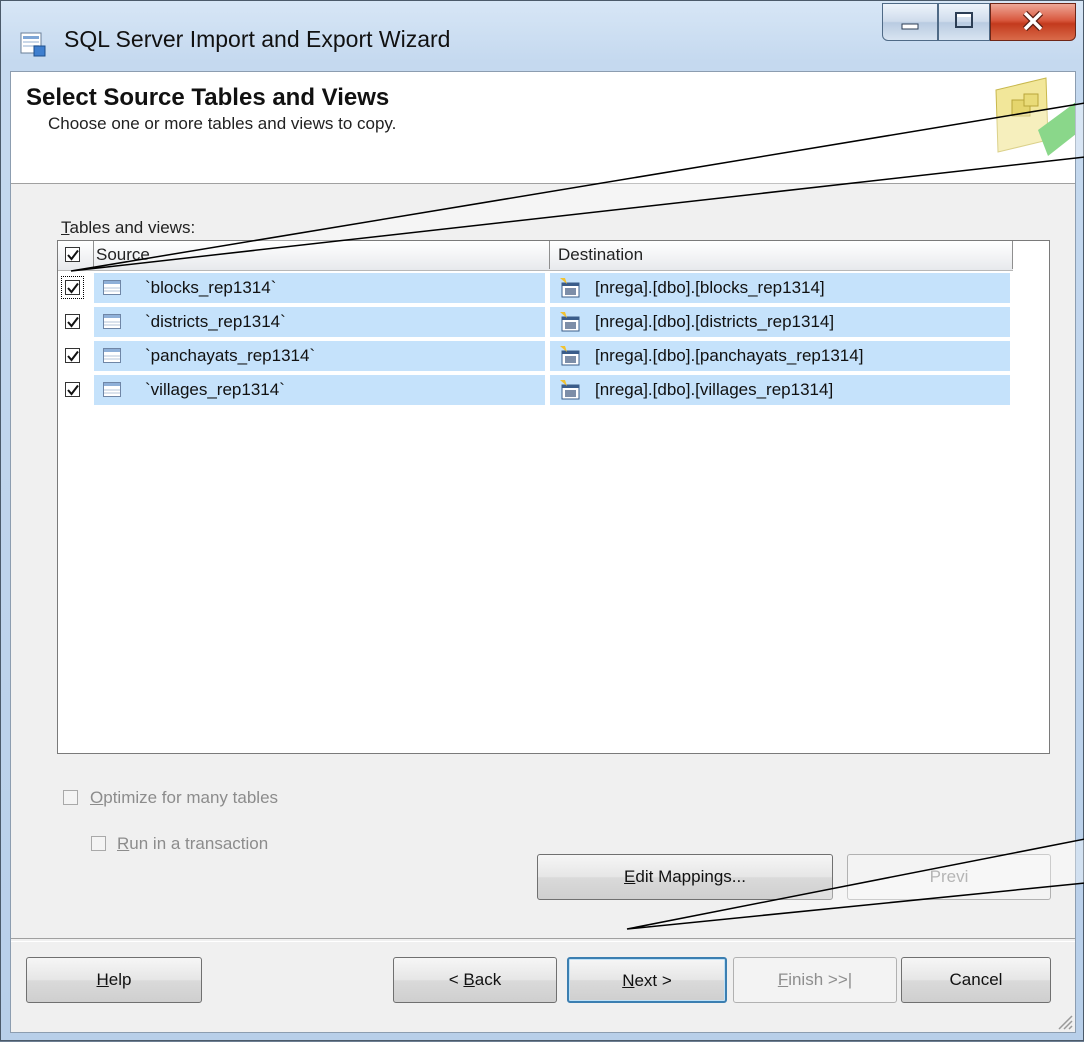 Image resolution: width=1084 pixels, height=1042 pixels. I want to click on transaction-label: ERun in a transaction, so click(193, 843).